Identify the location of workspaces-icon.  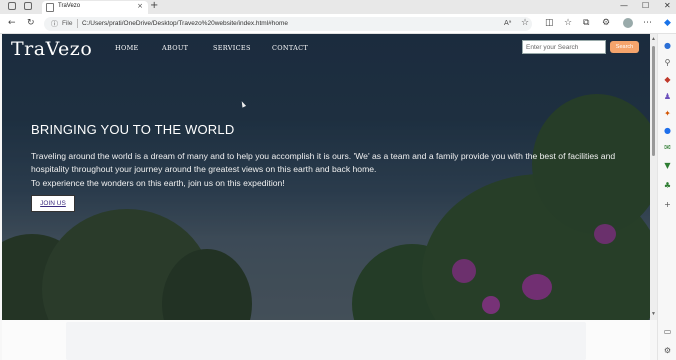
(12, 6).